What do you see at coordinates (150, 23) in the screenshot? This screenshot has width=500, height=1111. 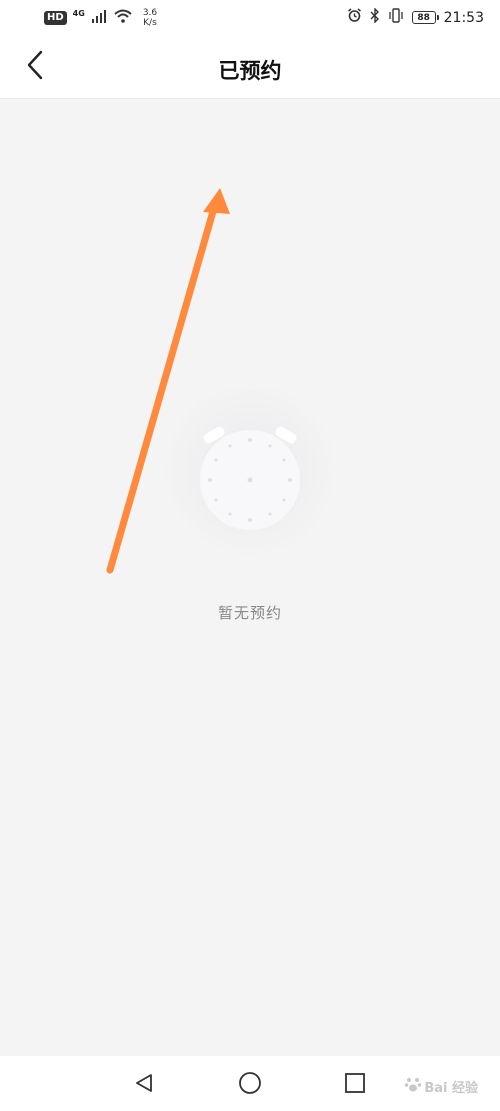 I see `speed-unit: K/s` at bounding box center [150, 23].